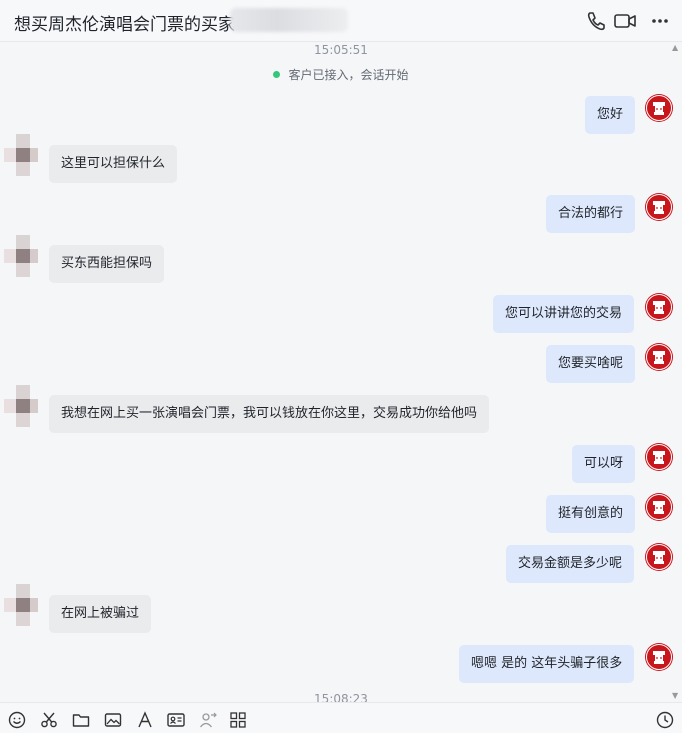 The width and height of the screenshot is (682, 733). Describe the element at coordinates (675, 48) in the screenshot. I see `scroll-up-icon: ▲` at that location.